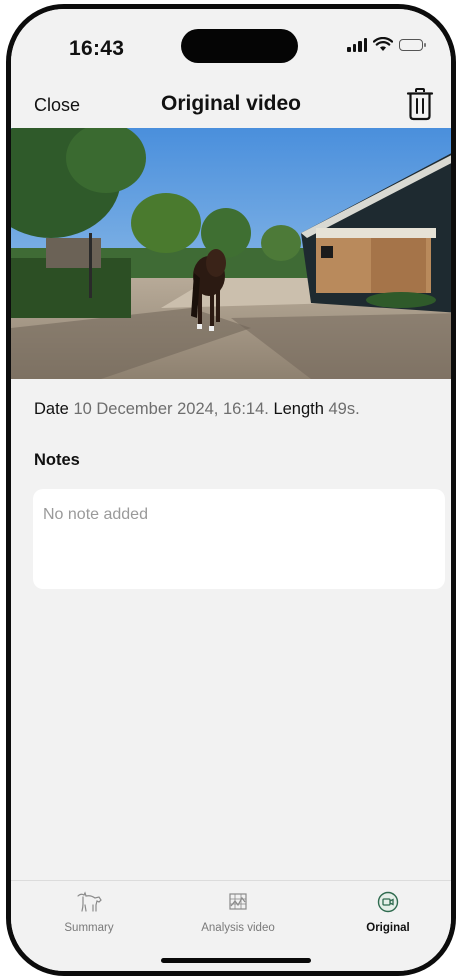 Image resolution: width=459 pixels, height=980 pixels. I want to click on home-indicator, so click(236, 960).